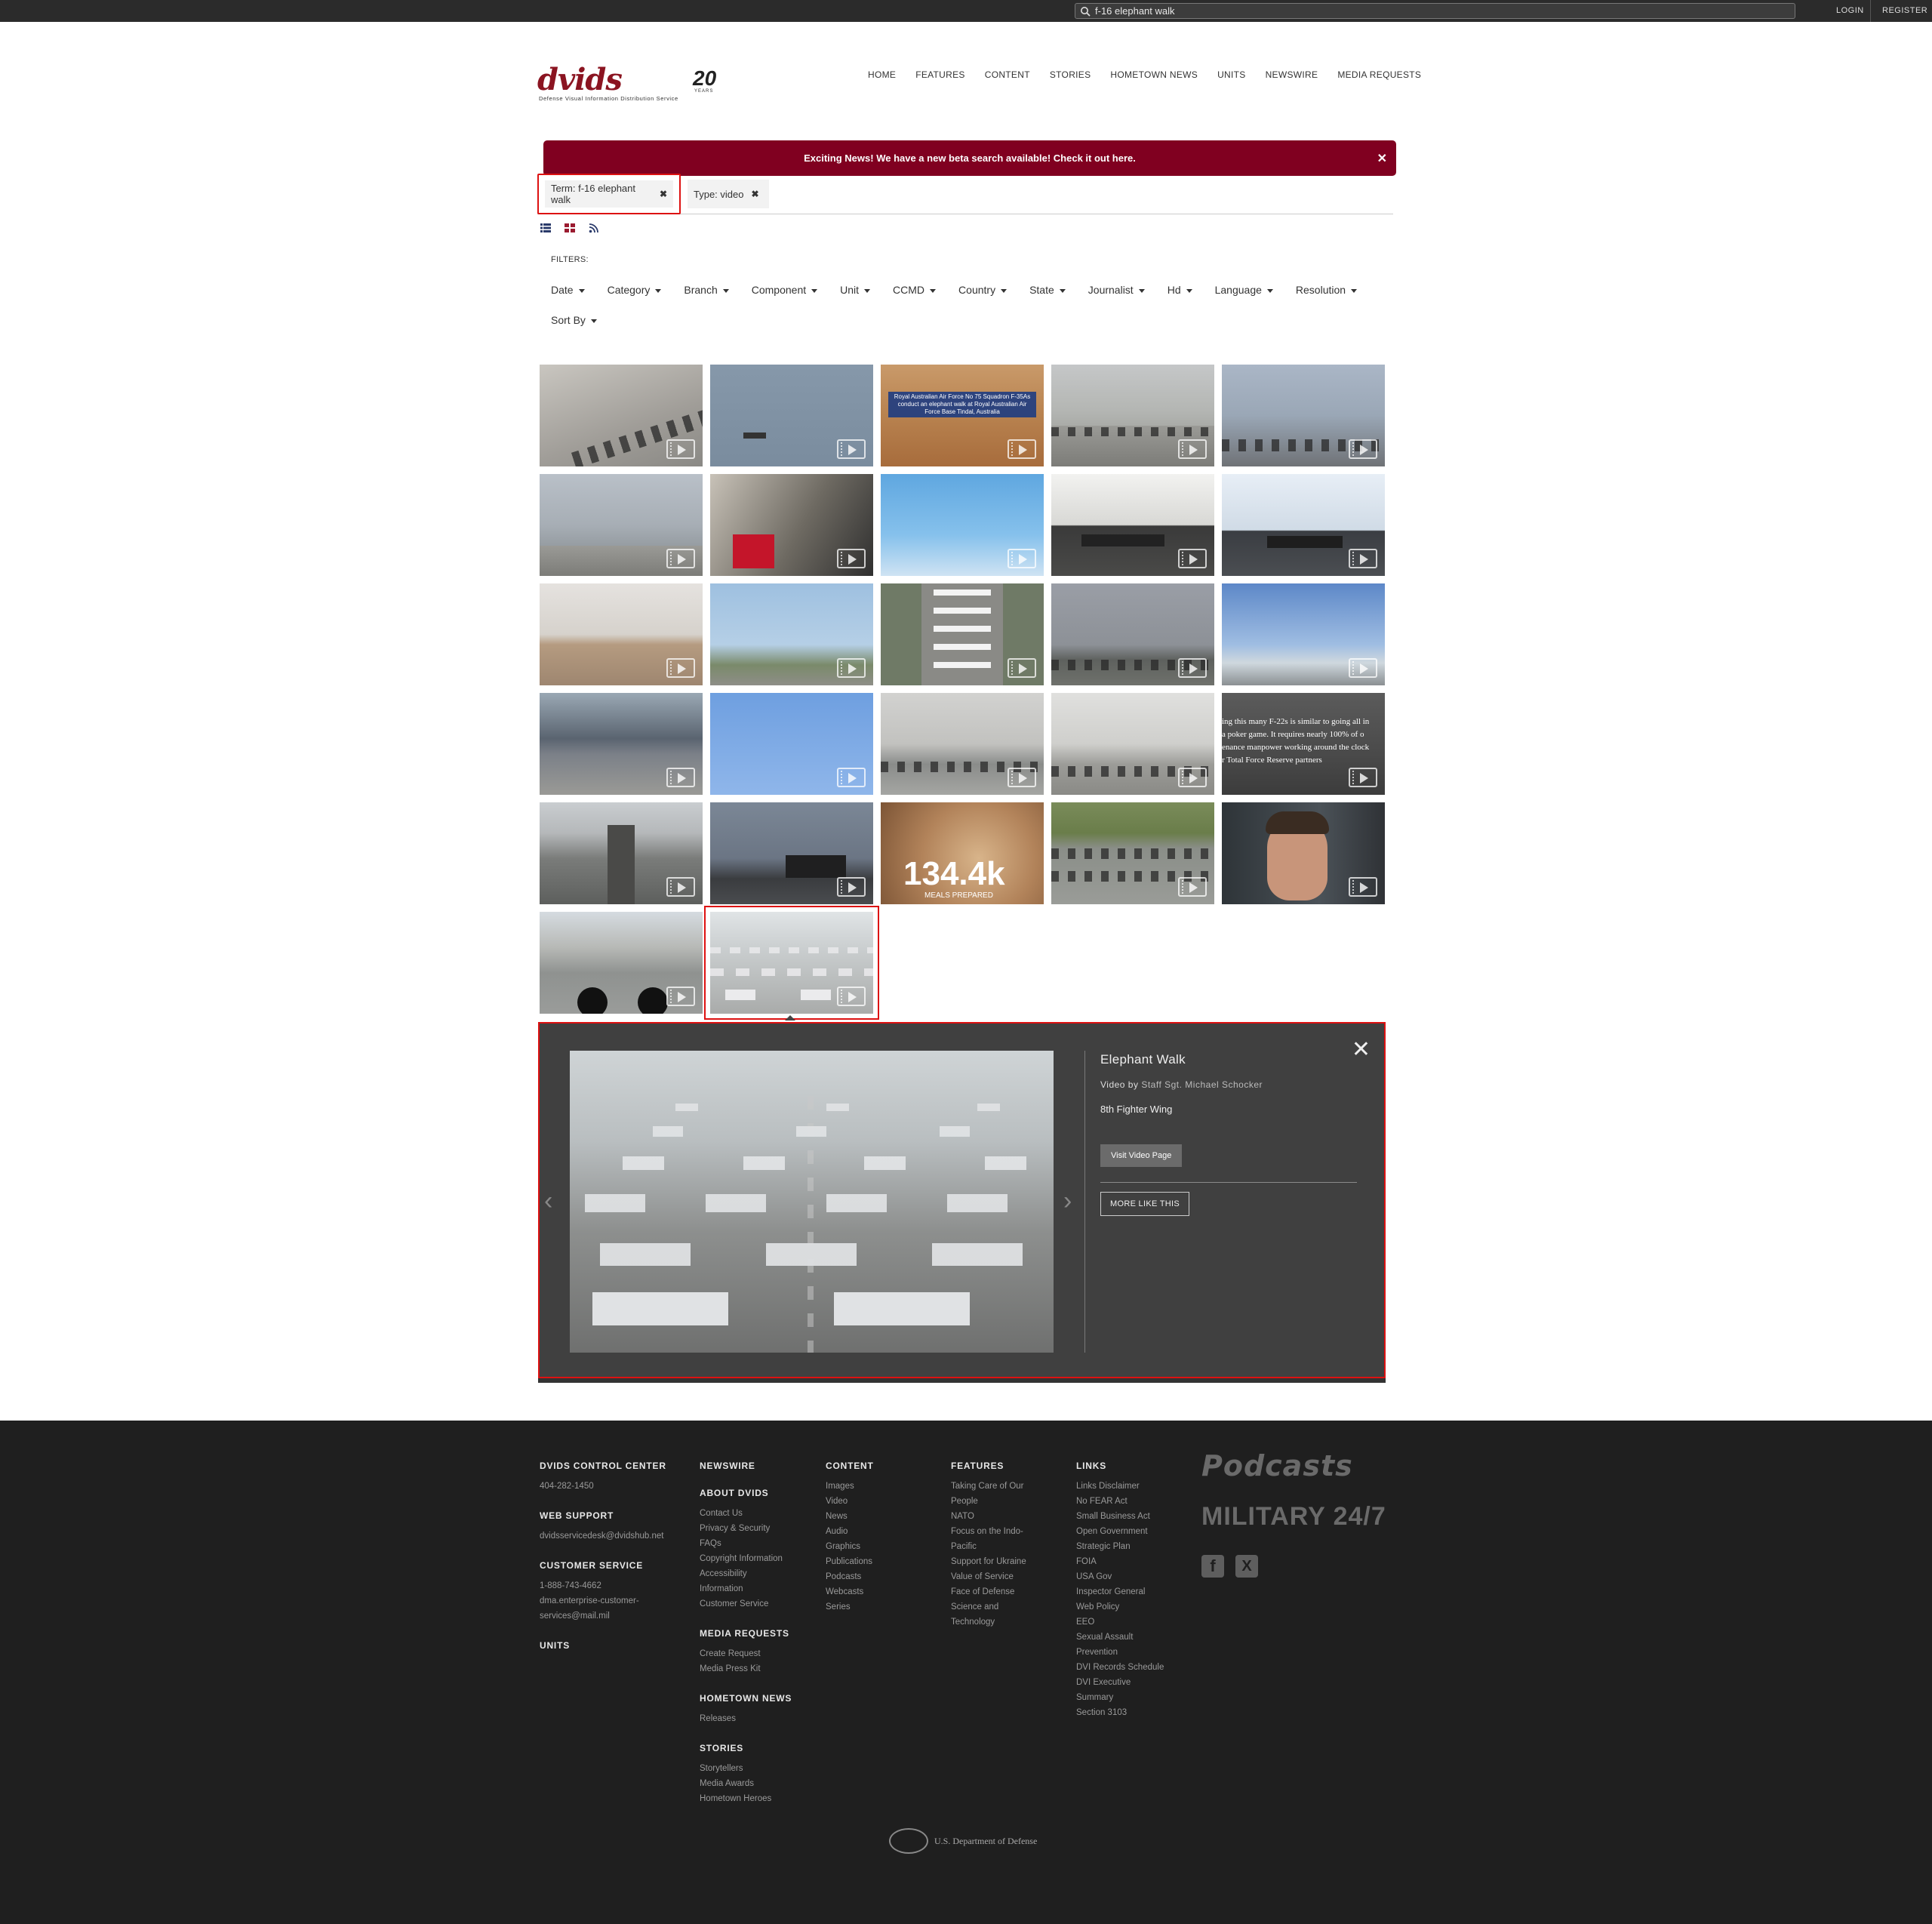  I want to click on military-24-7-logo: MILITARY 24/7, so click(1293, 1517).